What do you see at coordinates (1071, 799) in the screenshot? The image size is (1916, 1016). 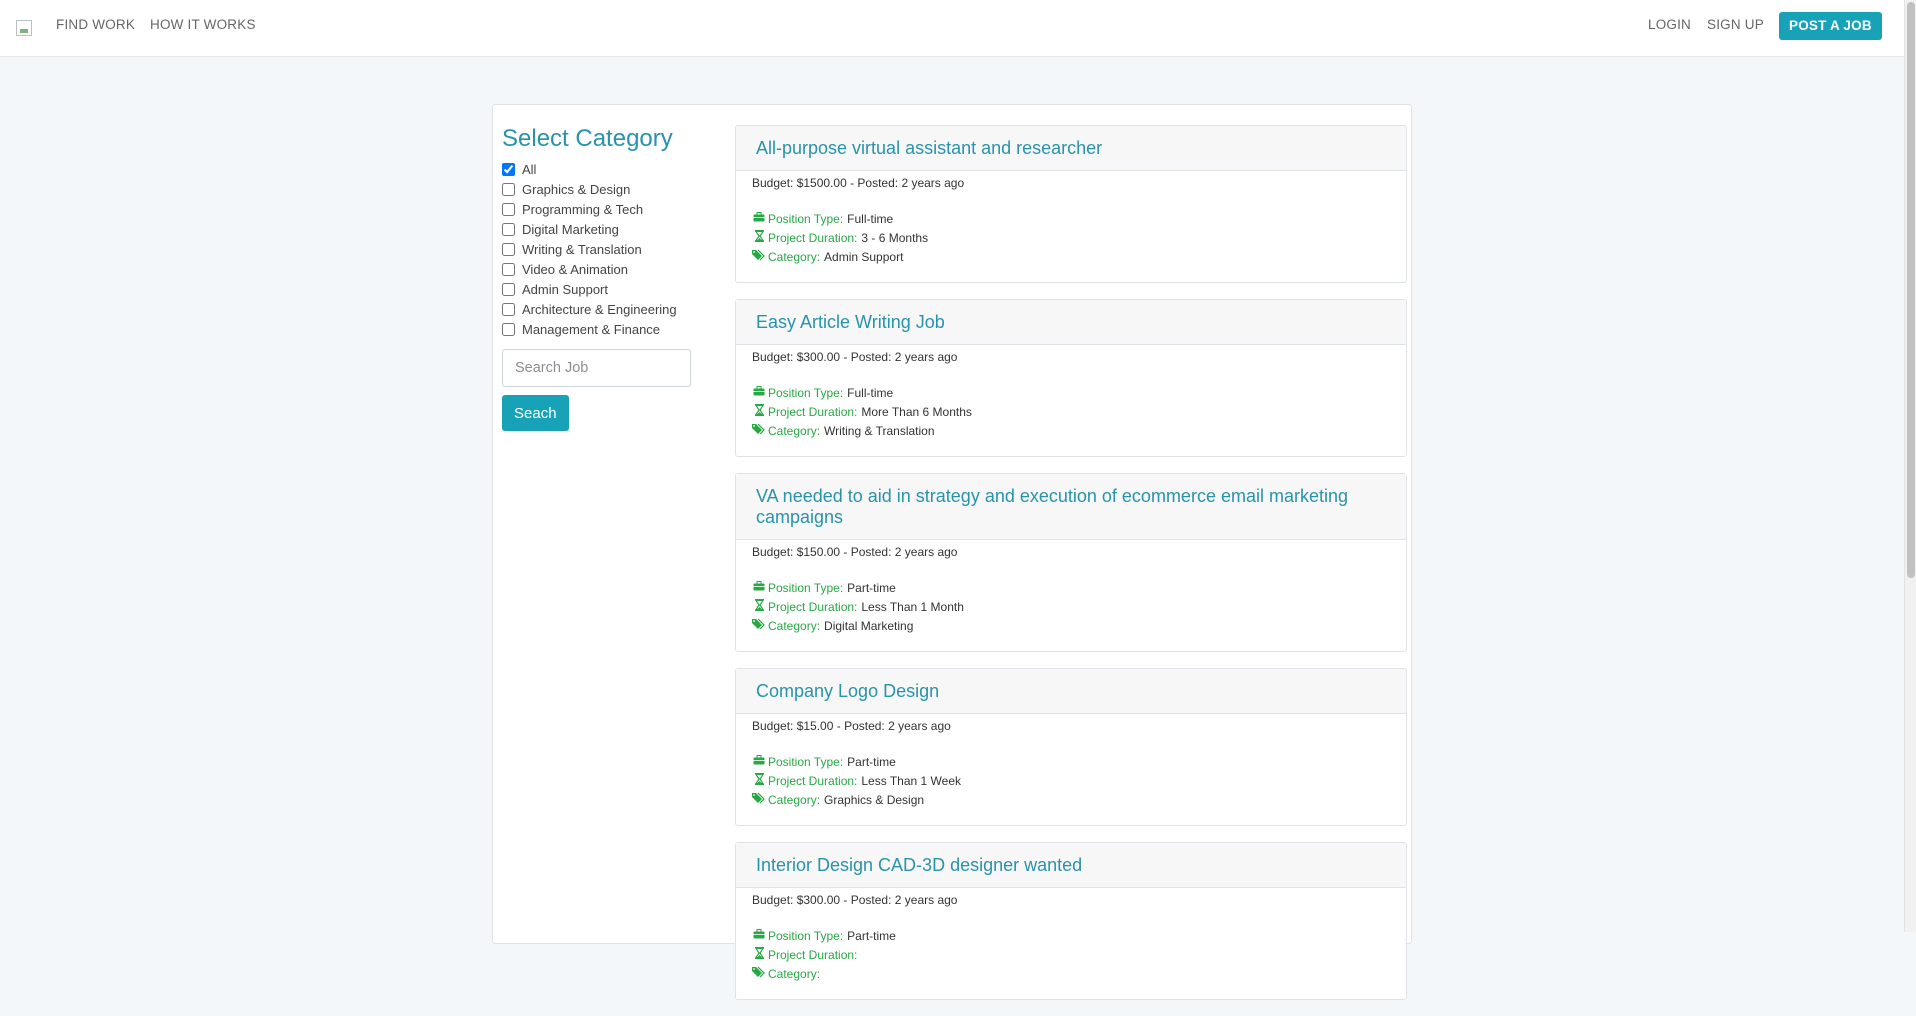 I see `job-category-row: Category: Graphics & Design` at bounding box center [1071, 799].